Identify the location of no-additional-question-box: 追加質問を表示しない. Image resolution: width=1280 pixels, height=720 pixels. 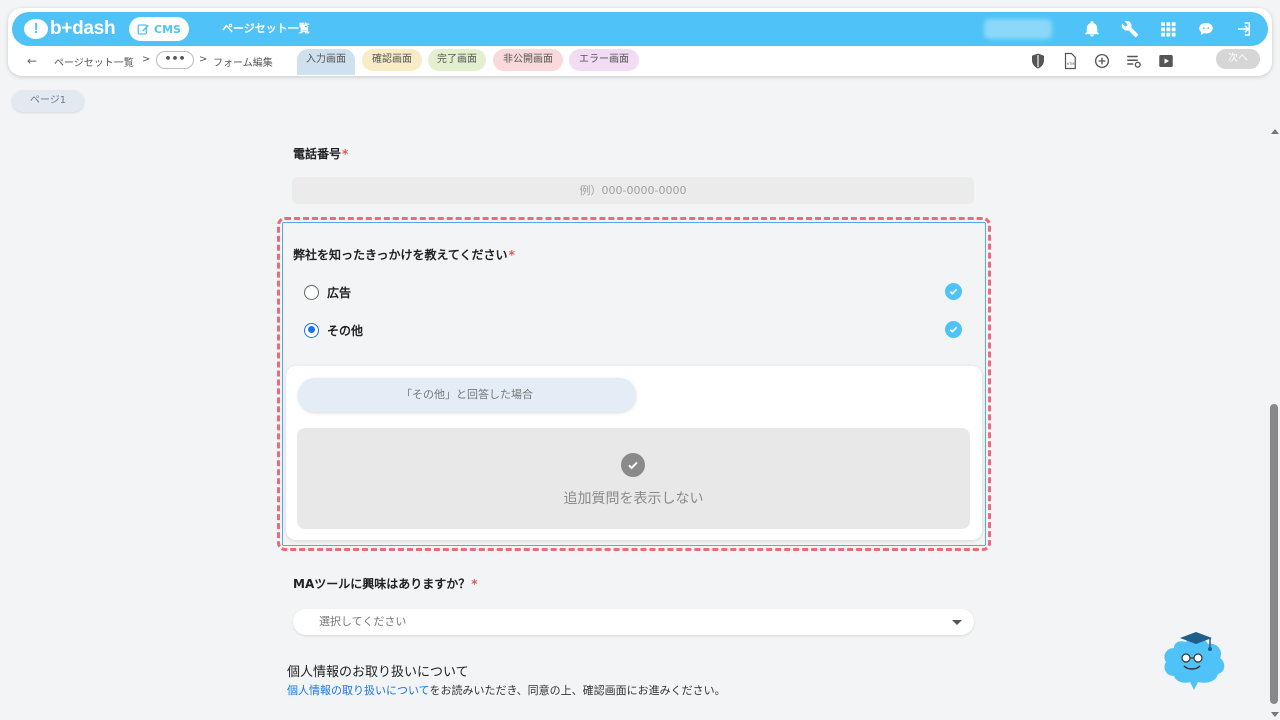
(633, 478).